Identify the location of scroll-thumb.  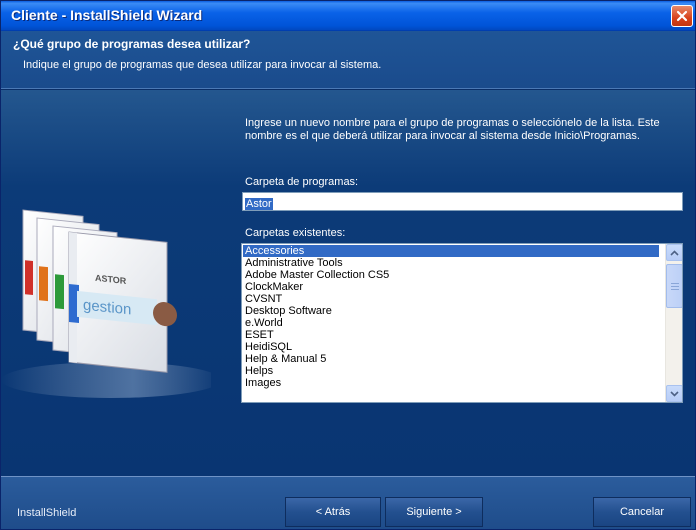
(674, 286).